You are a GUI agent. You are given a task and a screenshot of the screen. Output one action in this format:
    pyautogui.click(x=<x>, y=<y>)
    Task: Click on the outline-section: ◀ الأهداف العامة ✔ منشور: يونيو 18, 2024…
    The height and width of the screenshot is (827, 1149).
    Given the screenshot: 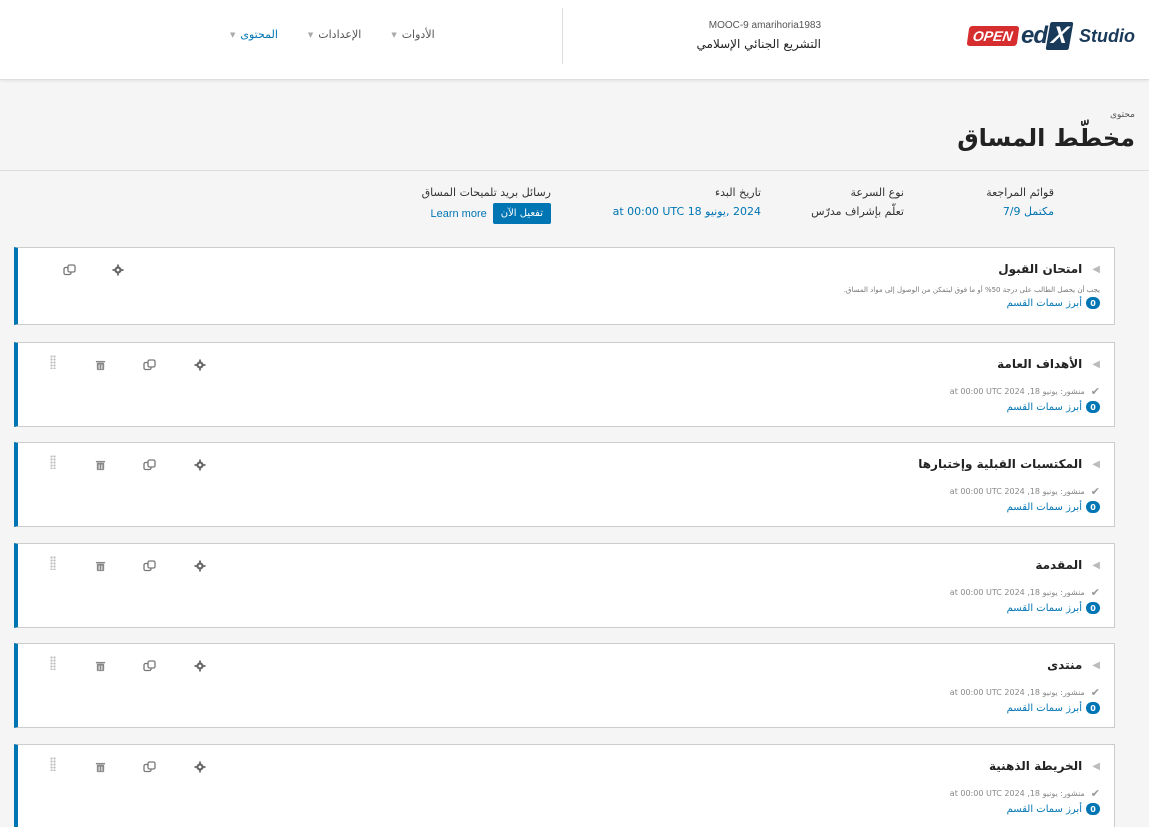 What is the action you would take?
    pyautogui.click(x=564, y=384)
    